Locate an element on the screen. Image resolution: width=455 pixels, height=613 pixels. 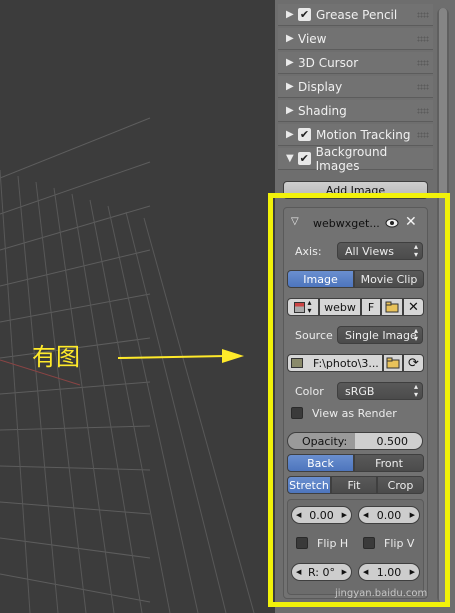
annotation-text: 有图 is located at coordinates (56, 357).